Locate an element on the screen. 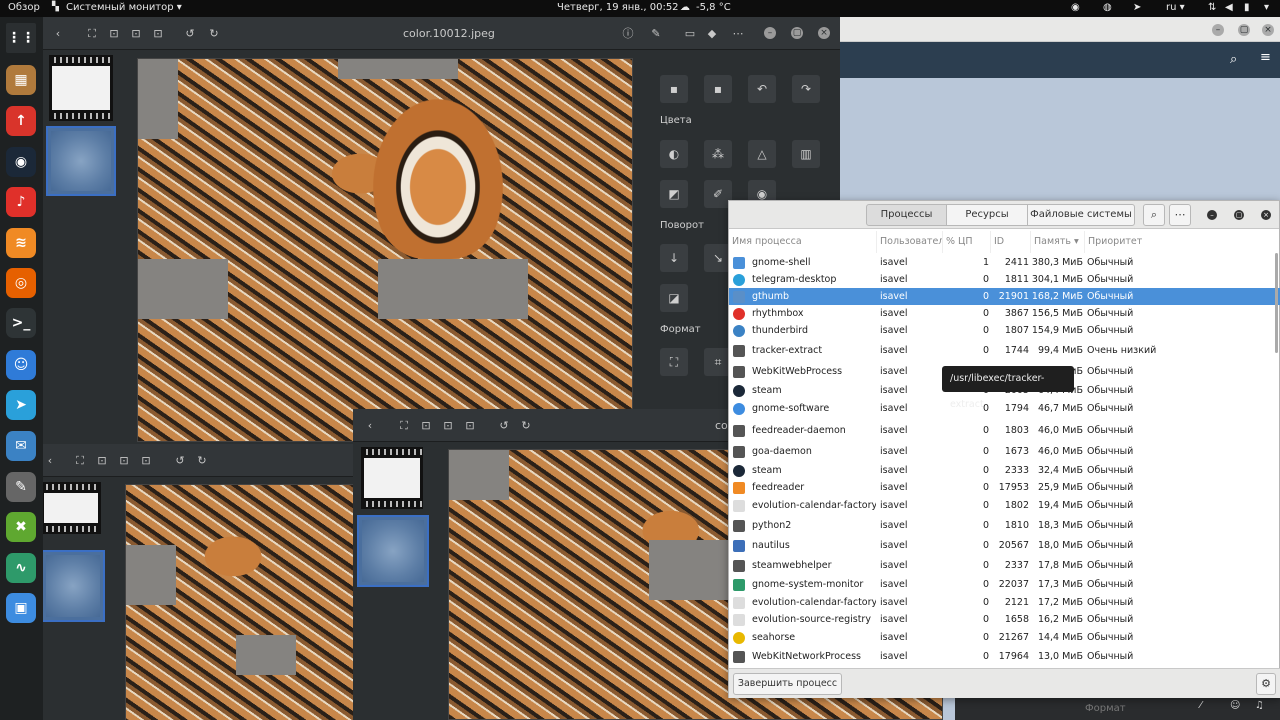 The width and height of the screenshot is (1280, 720). edit-icon: ✎ is located at coordinates (656, 34).